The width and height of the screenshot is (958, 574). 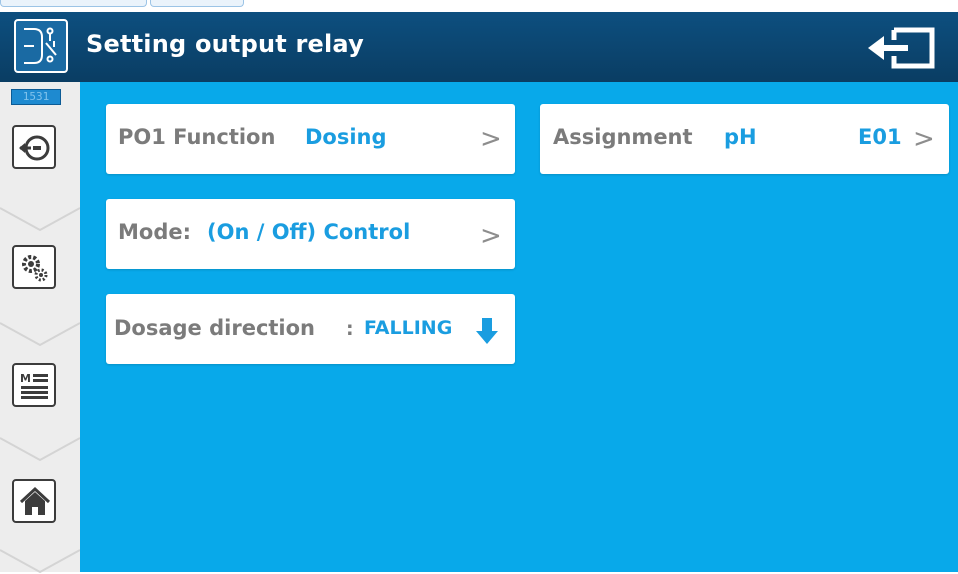 I want to click on down-arrow-icon, so click(x=487, y=331).